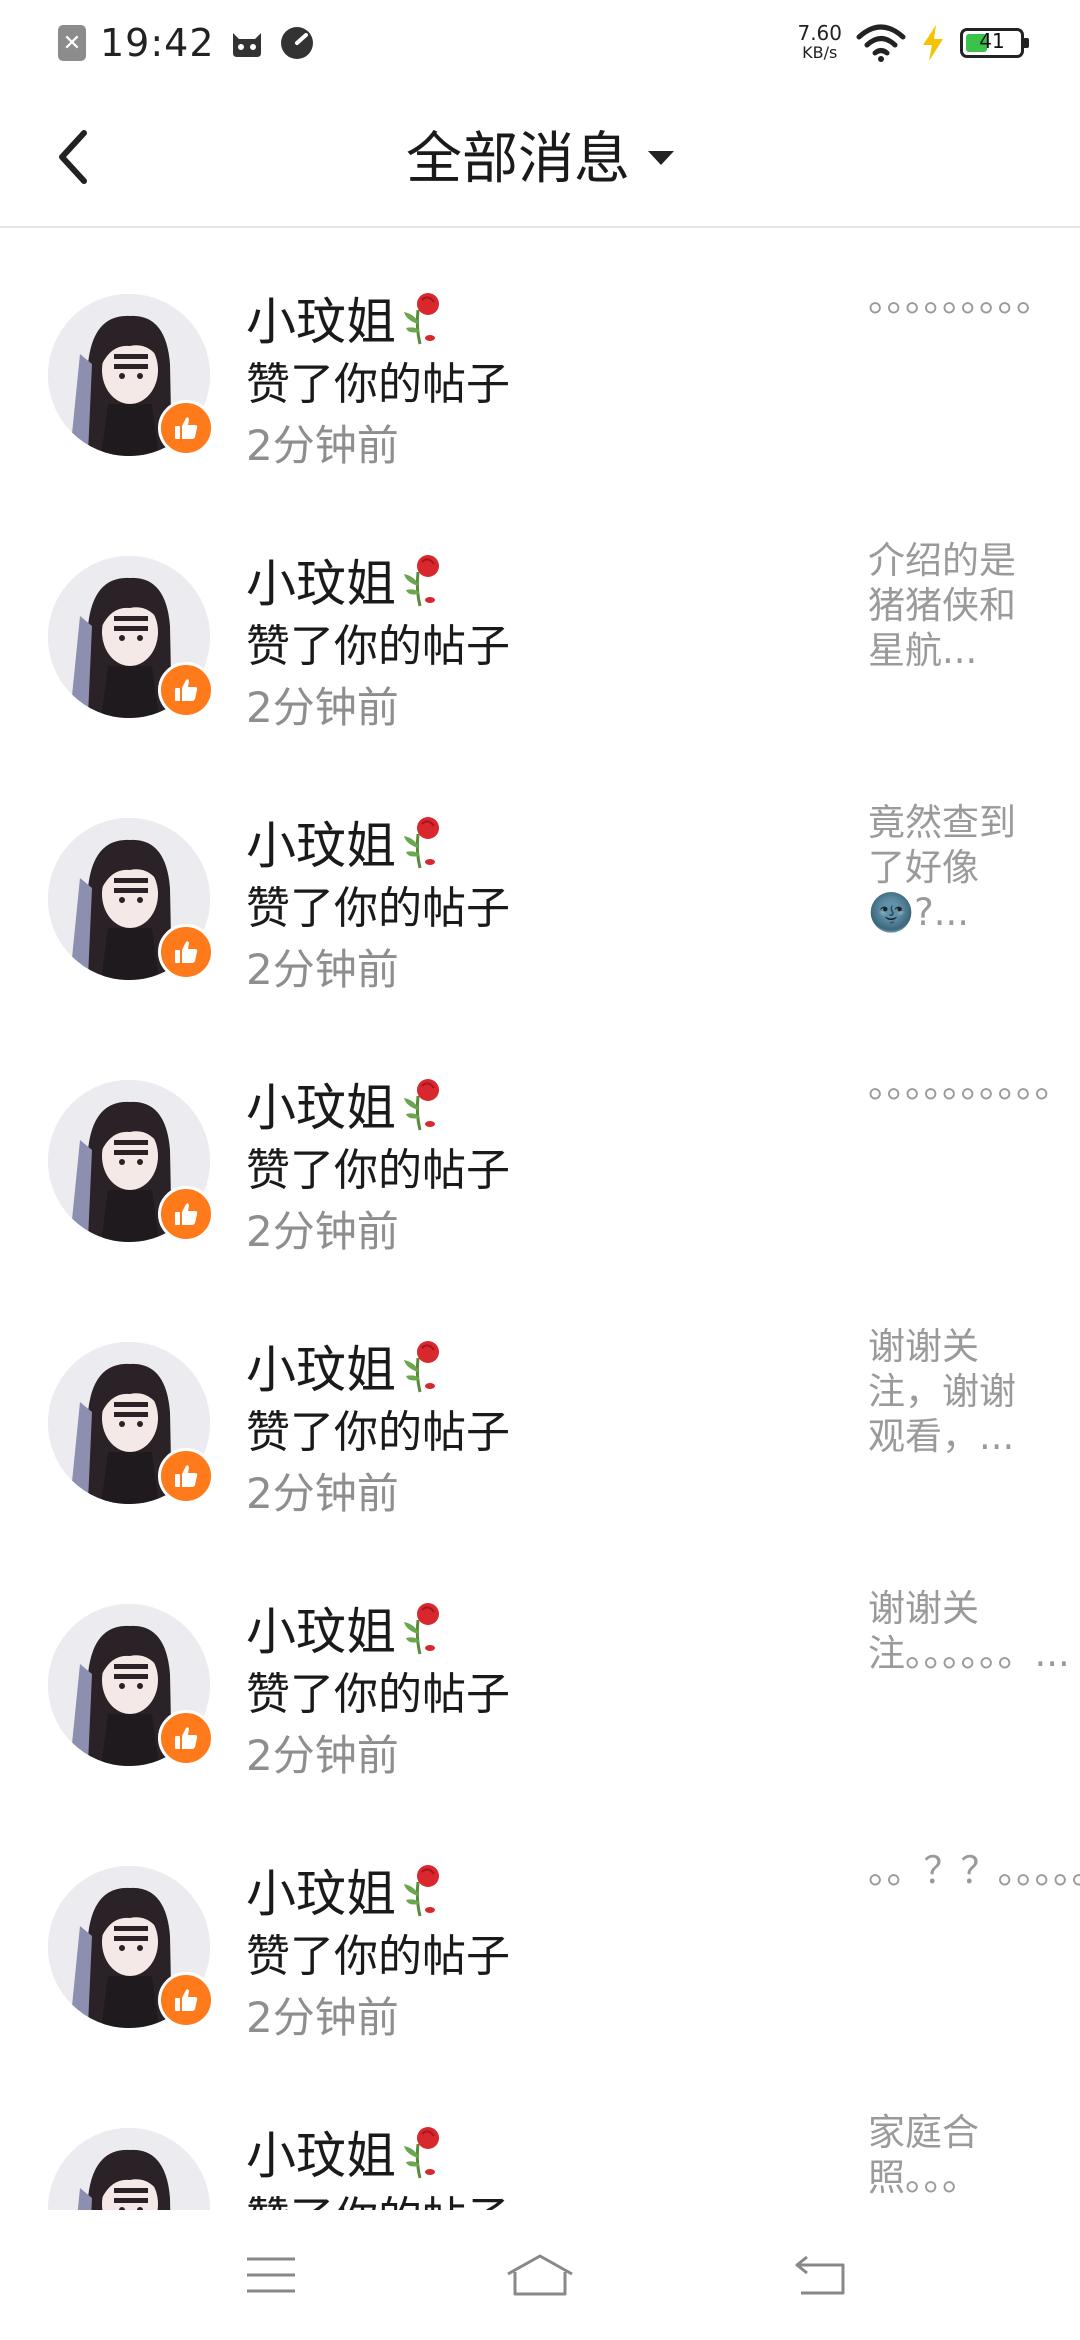 This screenshot has width=1080, height=2340. Describe the element at coordinates (540, 1145) in the screenshot. I see `message-item: 小玟姐 赞了你的帖子 2分钟前 。。。。。。。。。。` at that location.